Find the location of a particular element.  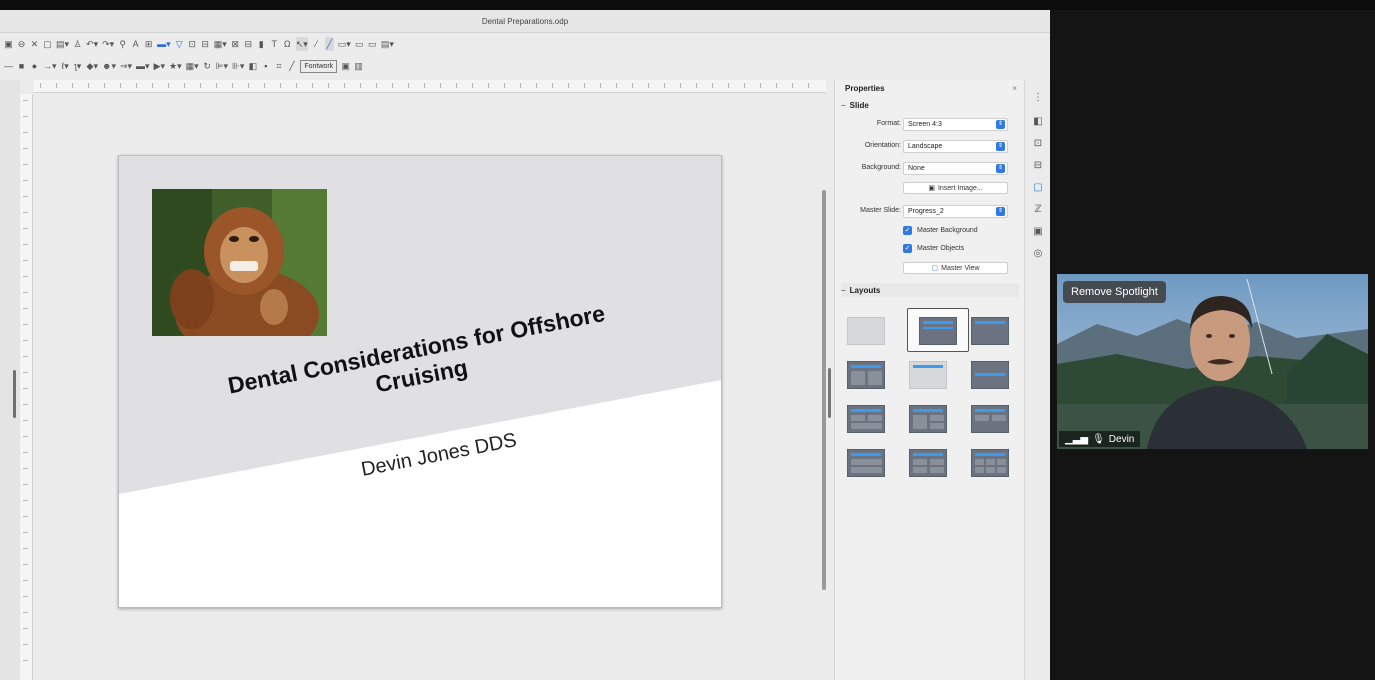

comment-icon: ▭▾ is located at coordinates (344, 44).